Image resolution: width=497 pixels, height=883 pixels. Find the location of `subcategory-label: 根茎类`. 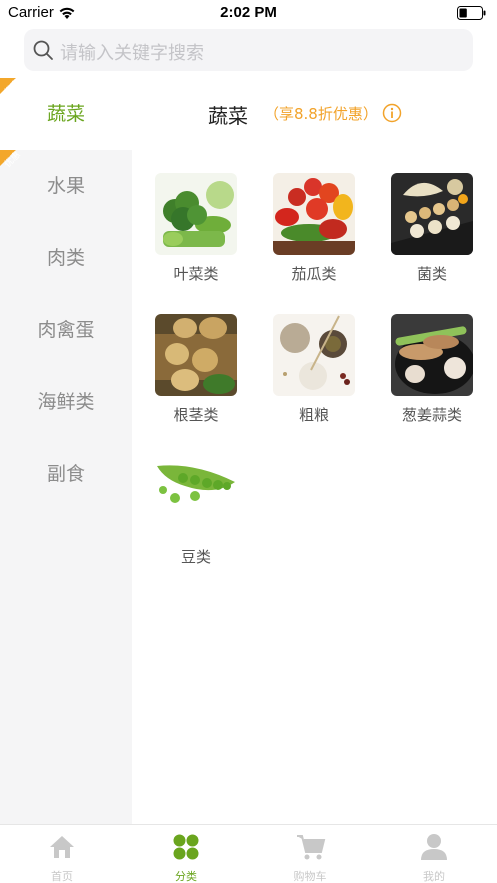

subcategory-label: 根茎类 is located at coordinates (196, 415).